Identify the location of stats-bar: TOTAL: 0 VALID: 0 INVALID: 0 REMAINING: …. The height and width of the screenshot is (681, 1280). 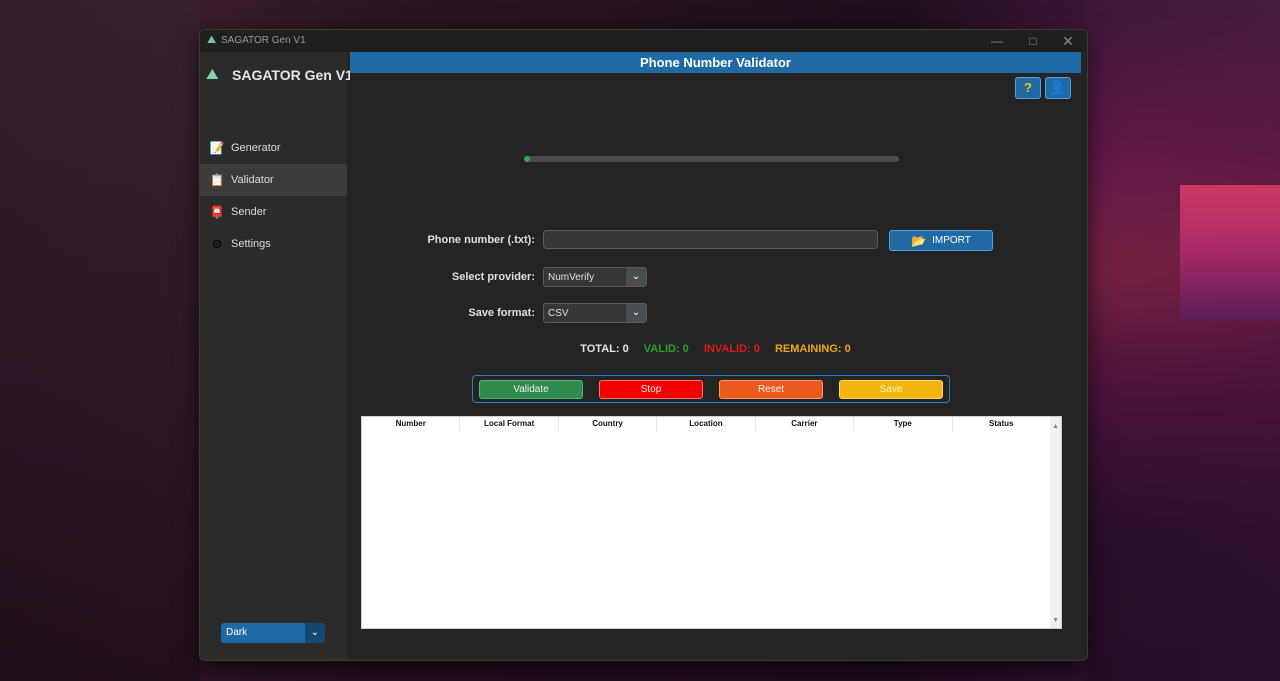
(715, 349).